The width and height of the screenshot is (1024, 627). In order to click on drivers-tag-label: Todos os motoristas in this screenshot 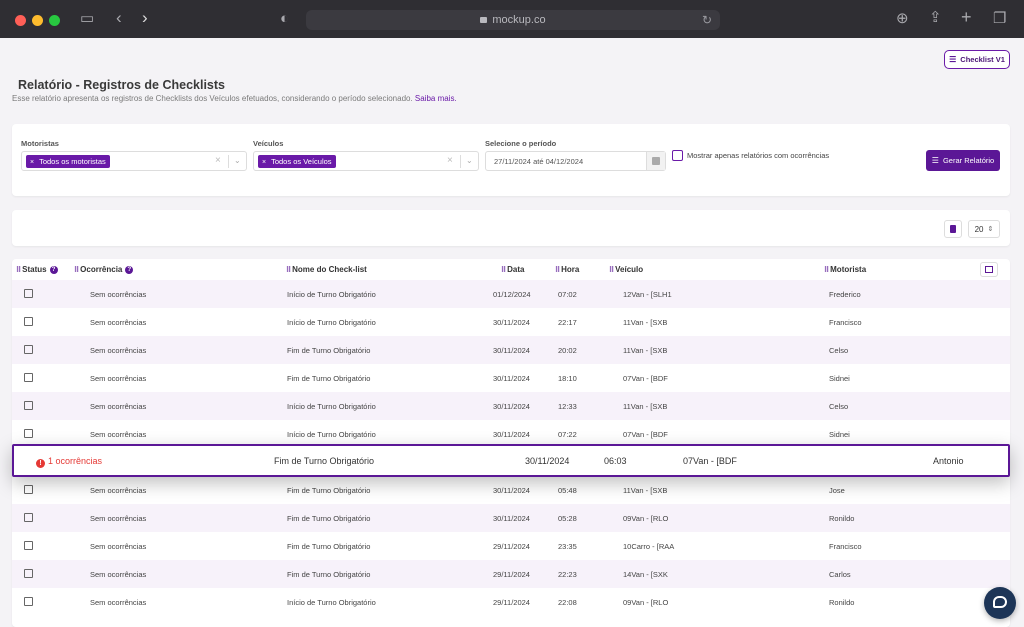, I will do `click(72, 161)`.